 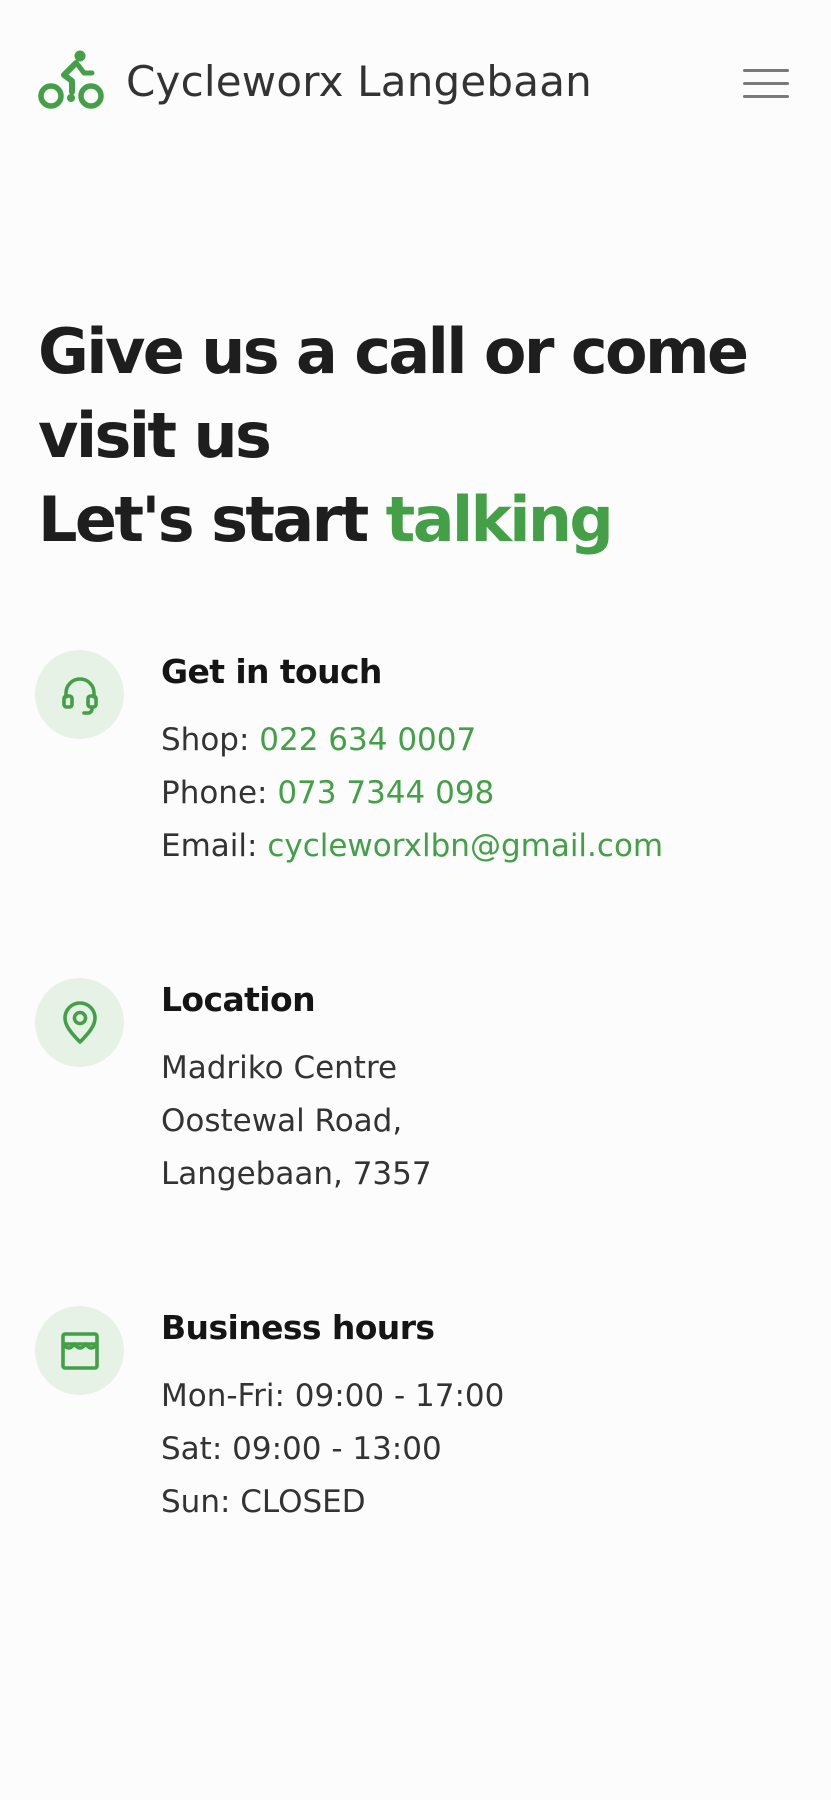 I want to click on shop-label: Shop:, so click(x=210, y=740).